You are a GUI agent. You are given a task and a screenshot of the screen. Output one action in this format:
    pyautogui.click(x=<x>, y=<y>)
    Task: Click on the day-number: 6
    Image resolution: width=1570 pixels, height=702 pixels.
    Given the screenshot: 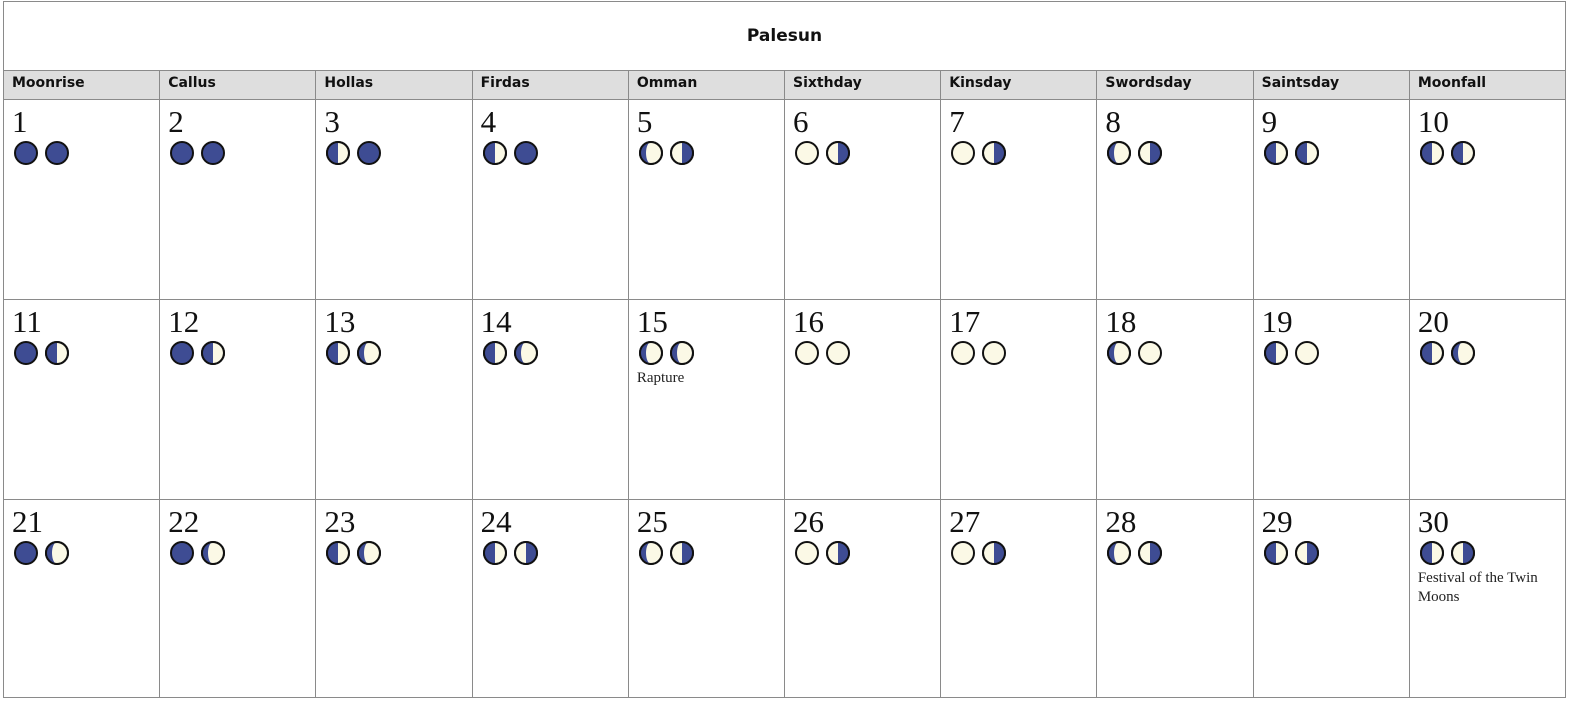 What is the action you would take?
    pyautogui.click(x=801, y=121)
    